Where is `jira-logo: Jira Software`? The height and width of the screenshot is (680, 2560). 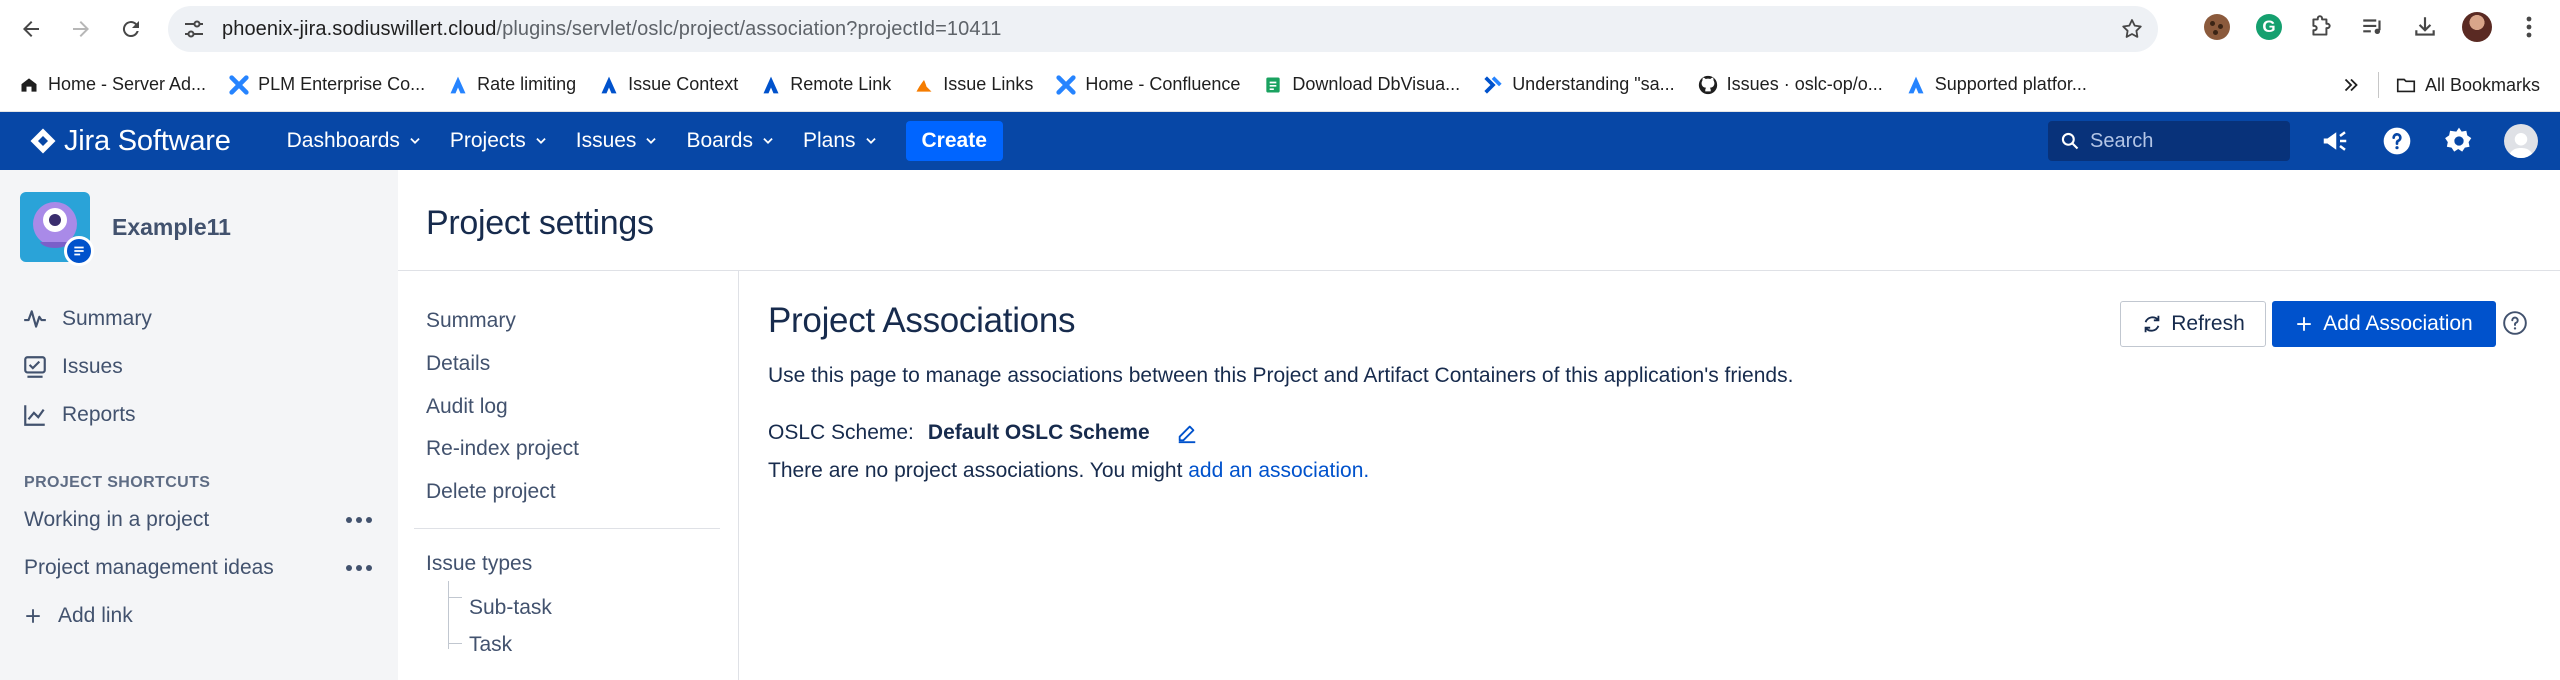 jira-logo: Jira Software is located at coordinates (129, 141).